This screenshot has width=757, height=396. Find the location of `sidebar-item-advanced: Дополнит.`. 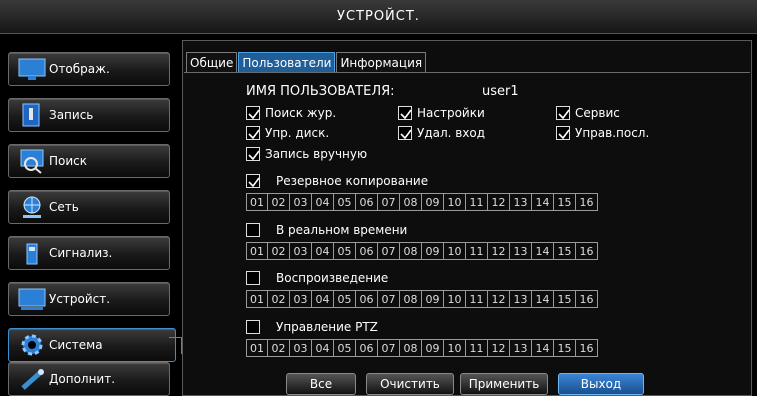

sidebar-item-advanced: Дополнит. is located at coordinates (89, 379).